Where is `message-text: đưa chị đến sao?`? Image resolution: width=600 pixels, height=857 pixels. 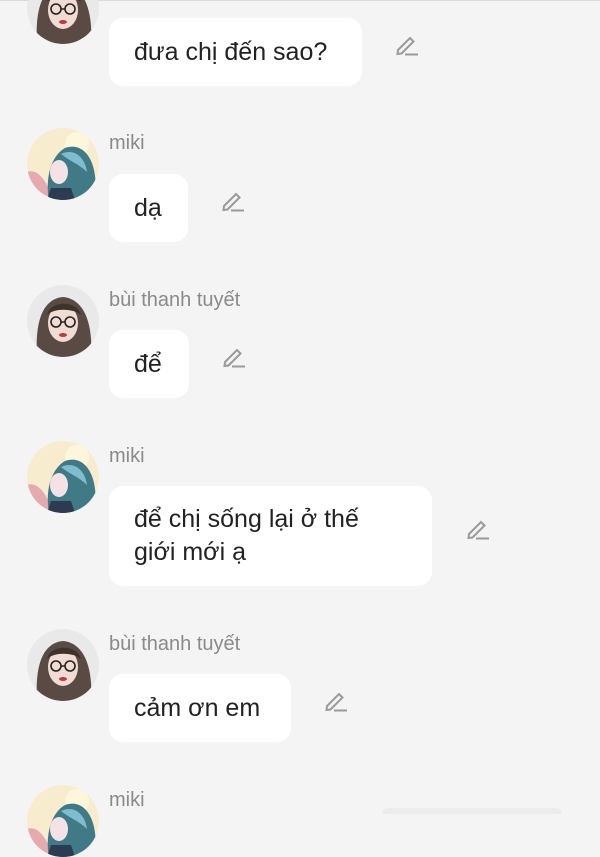
message-text: đưa chị đến sao? is located at coordinates (231, 51).